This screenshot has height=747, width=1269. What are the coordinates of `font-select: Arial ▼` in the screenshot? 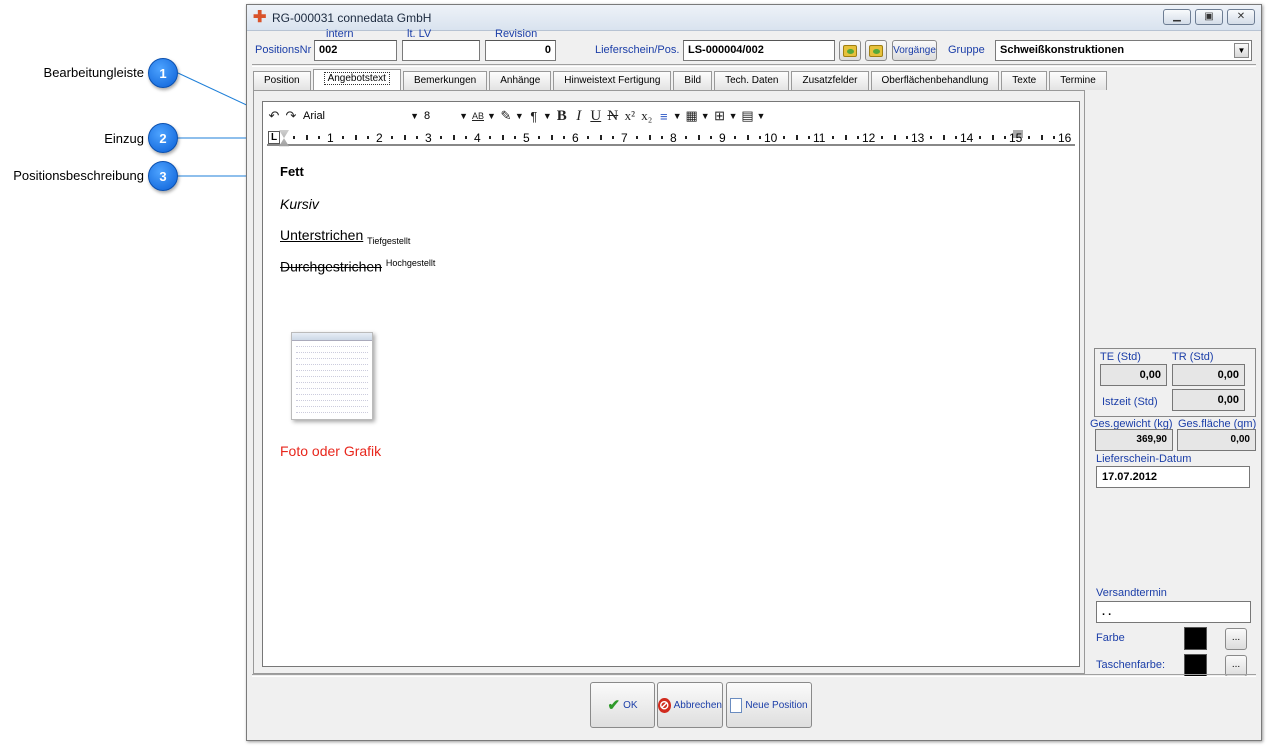 It's located at (360, 116).